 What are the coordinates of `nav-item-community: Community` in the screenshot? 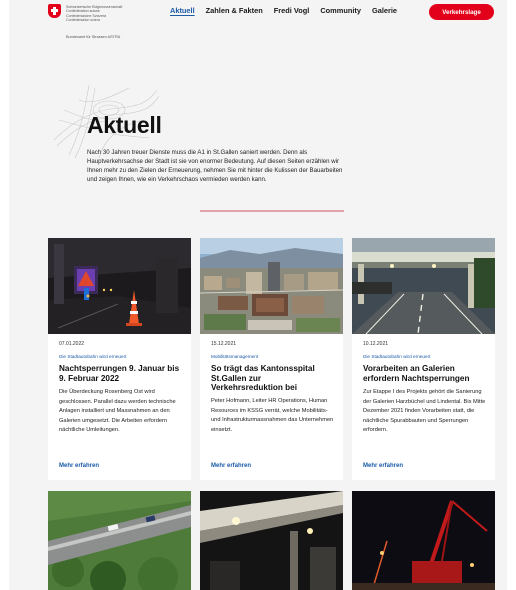 It's located at (340, 10).